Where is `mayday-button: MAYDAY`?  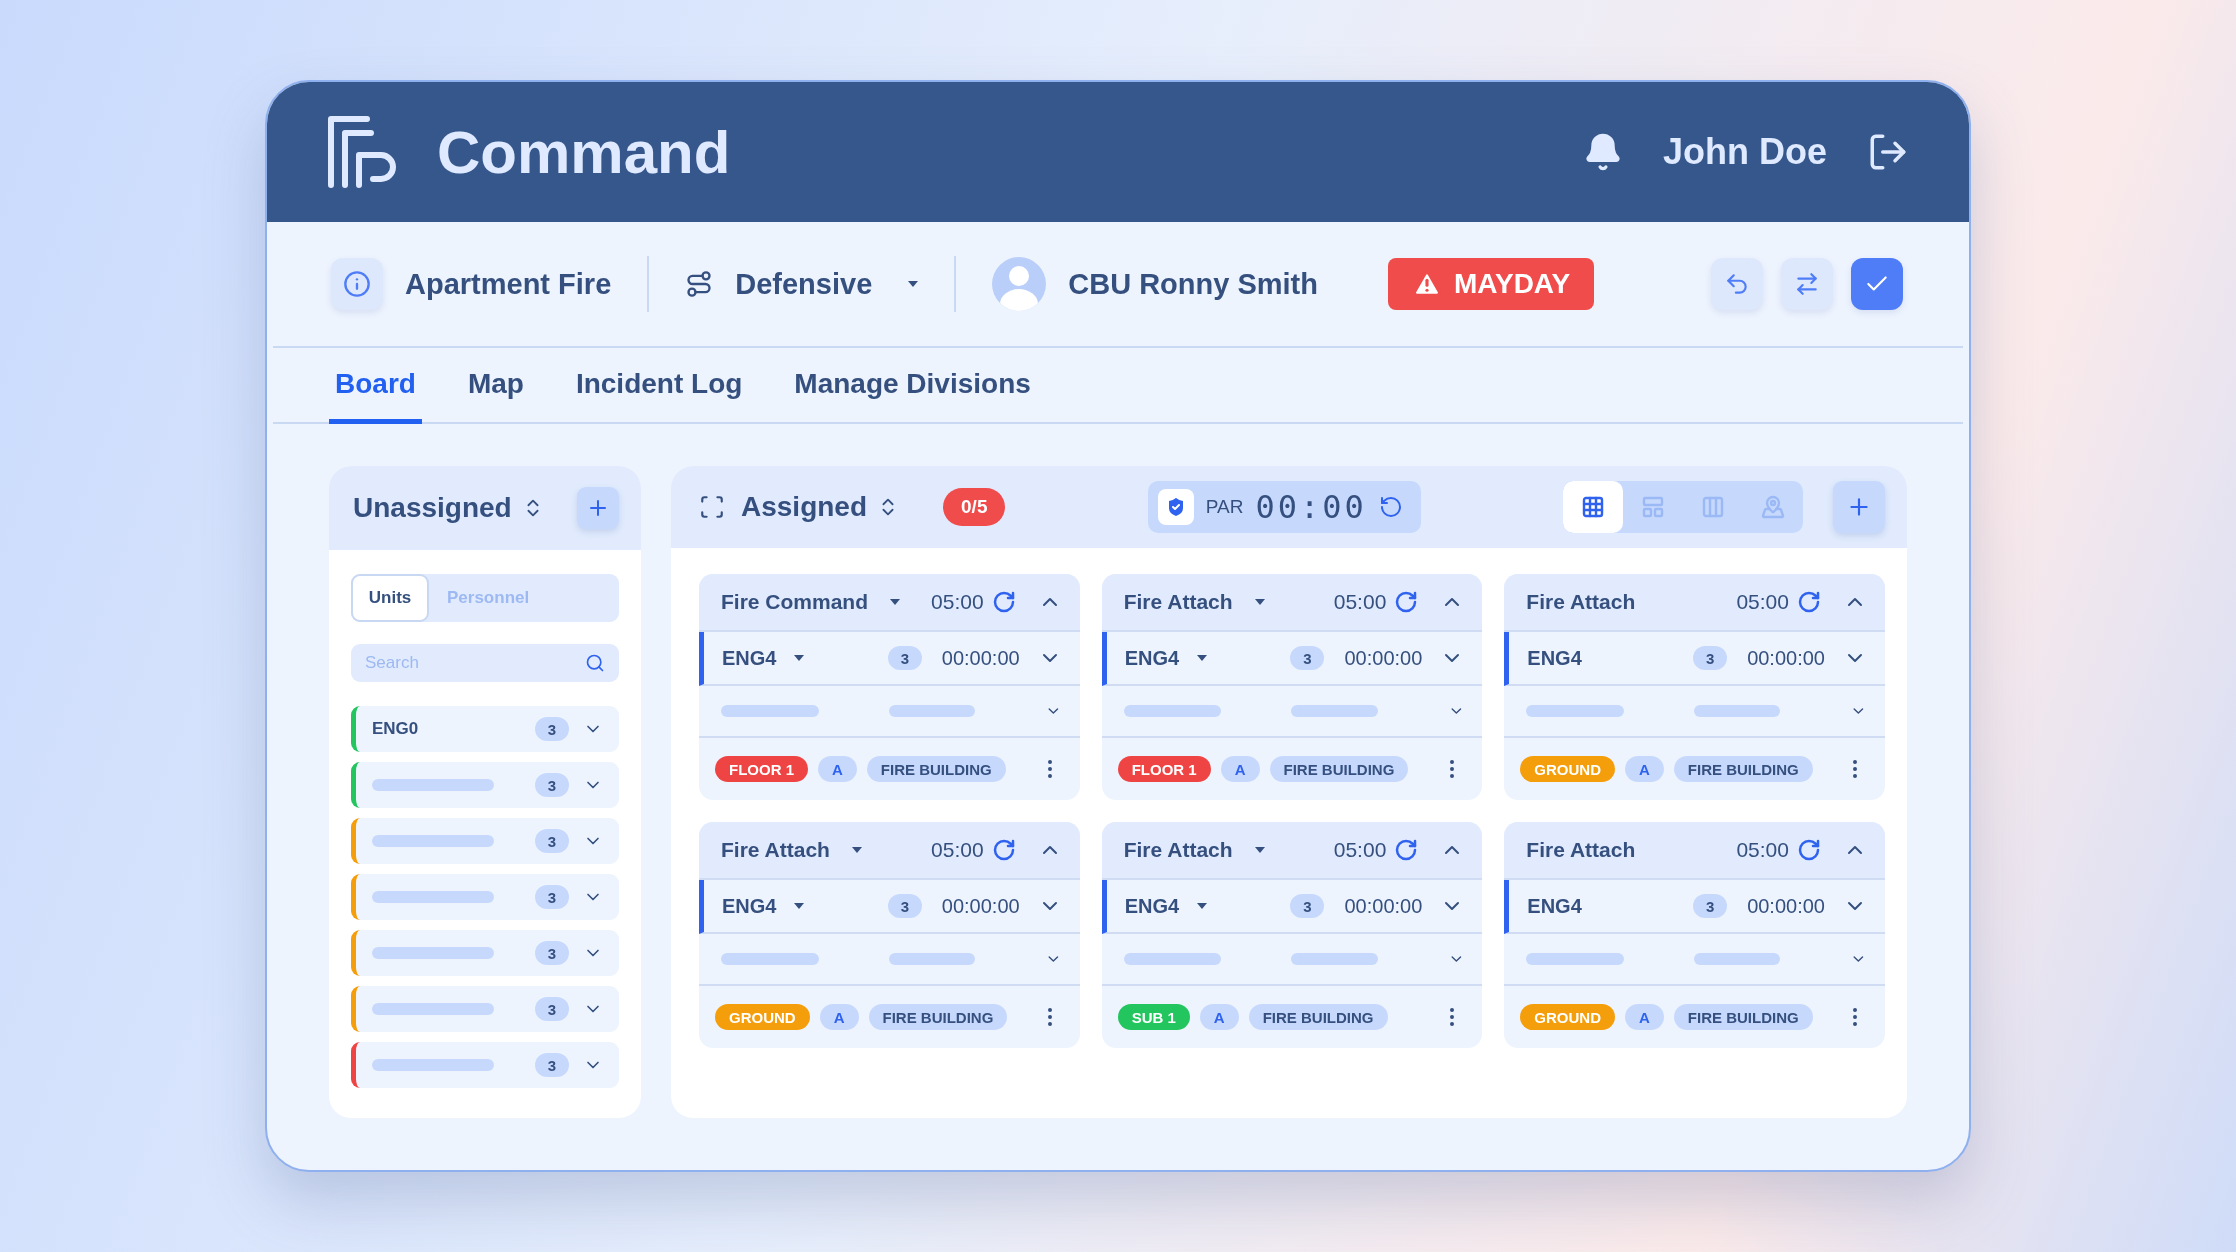
mayday-button: MAYDAY is located at coordinates (1491, 284).